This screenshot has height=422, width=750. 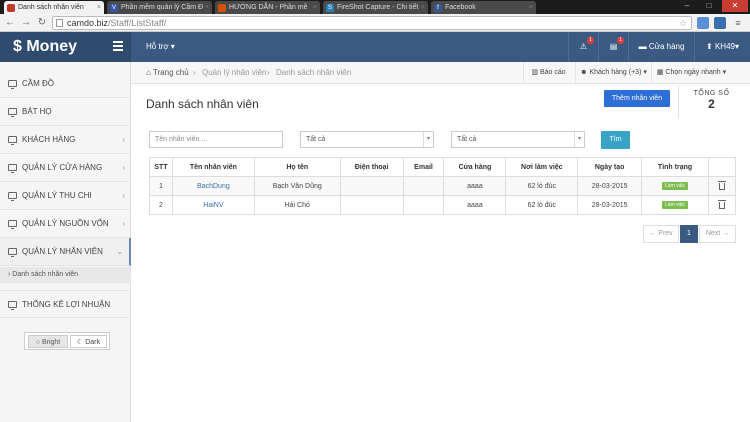 I want to click on warning-icon: ⚠, so click(x=583, y=46).